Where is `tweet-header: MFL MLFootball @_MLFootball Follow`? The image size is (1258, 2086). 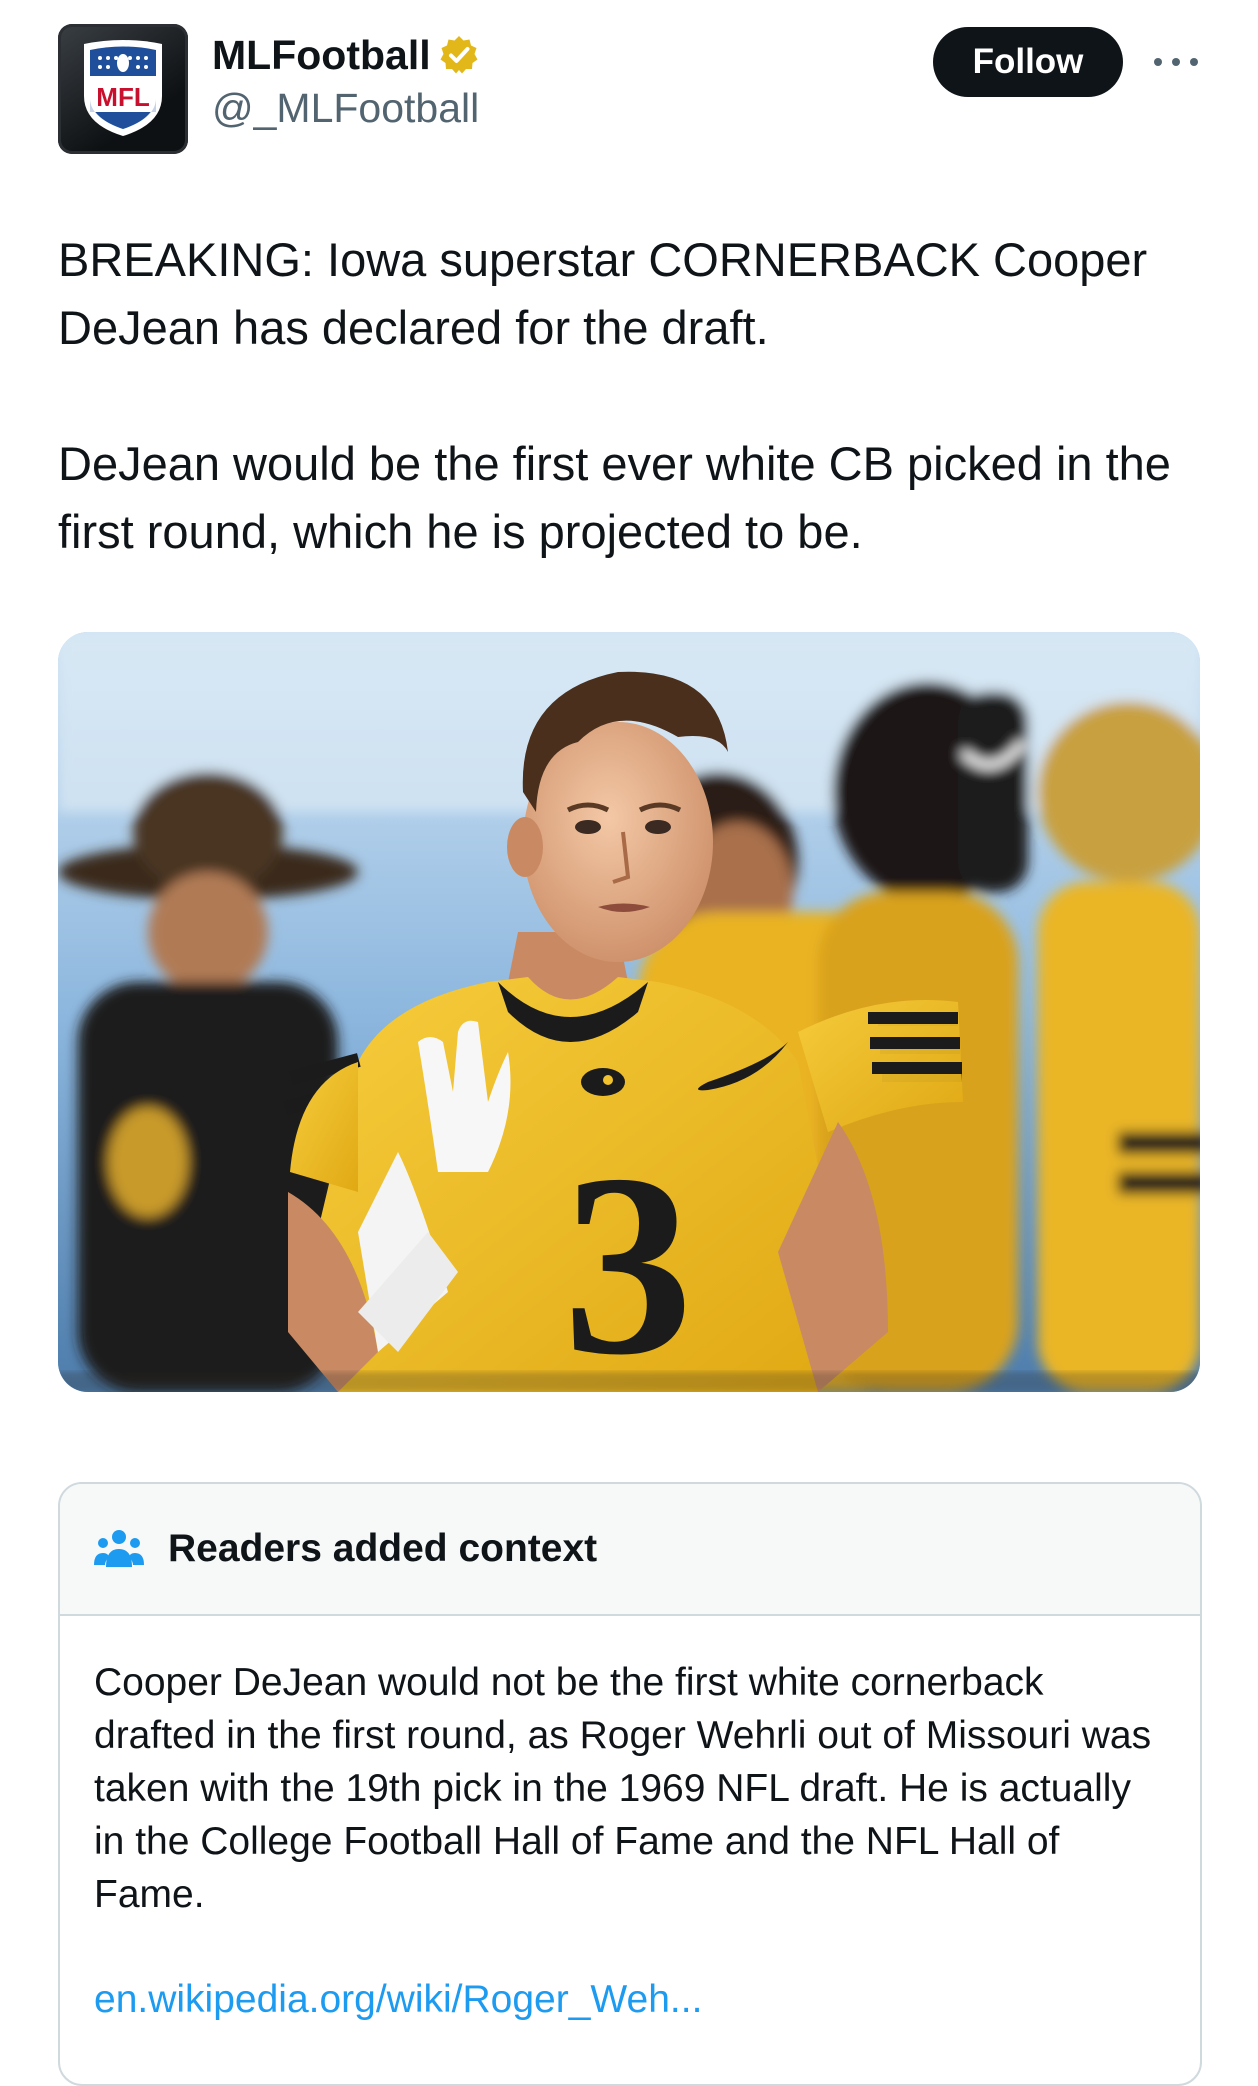 tweet-header: MFL MLFootball @_MLFootball Follow is located at coordinates (629, 89).